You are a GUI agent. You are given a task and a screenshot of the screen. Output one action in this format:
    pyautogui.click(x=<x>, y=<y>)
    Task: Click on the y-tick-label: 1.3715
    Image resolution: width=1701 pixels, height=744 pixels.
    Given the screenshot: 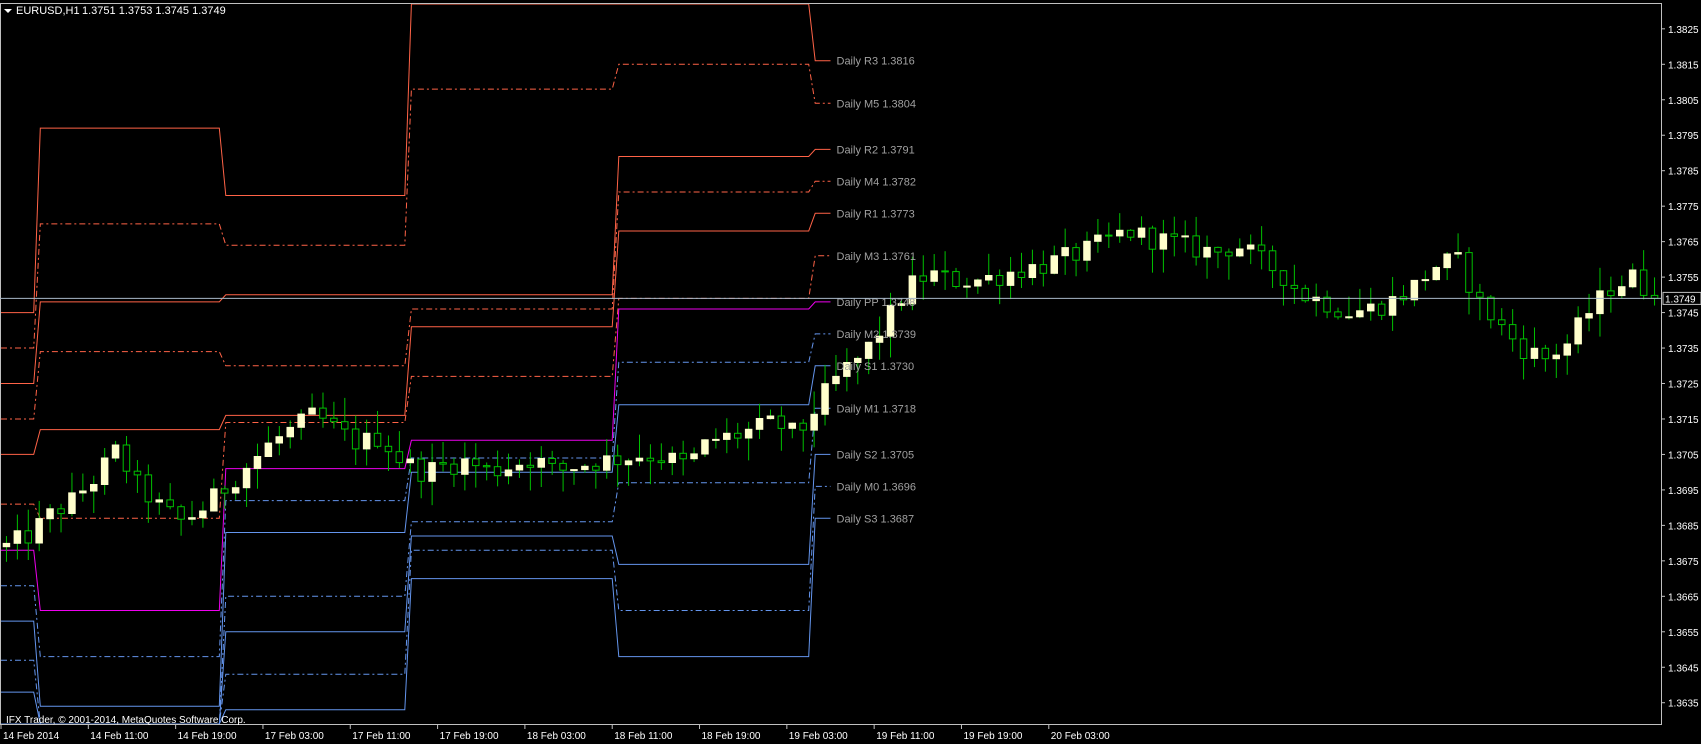 What is the action you would take?
    pyautogui.click(x=1683, y=420)
    